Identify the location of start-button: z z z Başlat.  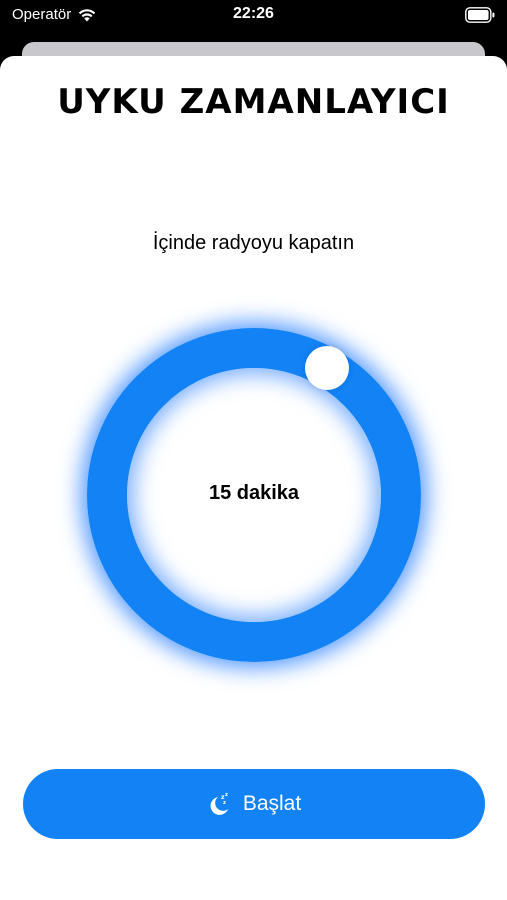
(254, 804).